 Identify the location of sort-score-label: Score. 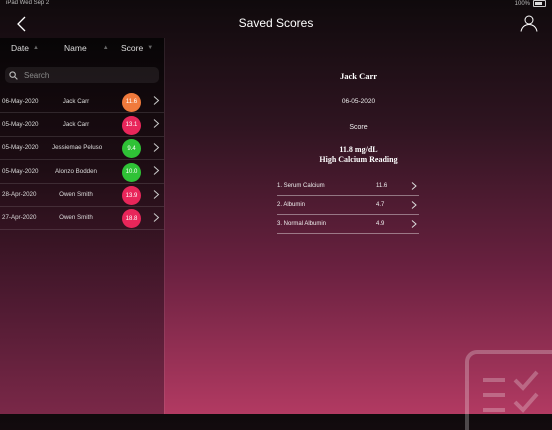
(132, 48).